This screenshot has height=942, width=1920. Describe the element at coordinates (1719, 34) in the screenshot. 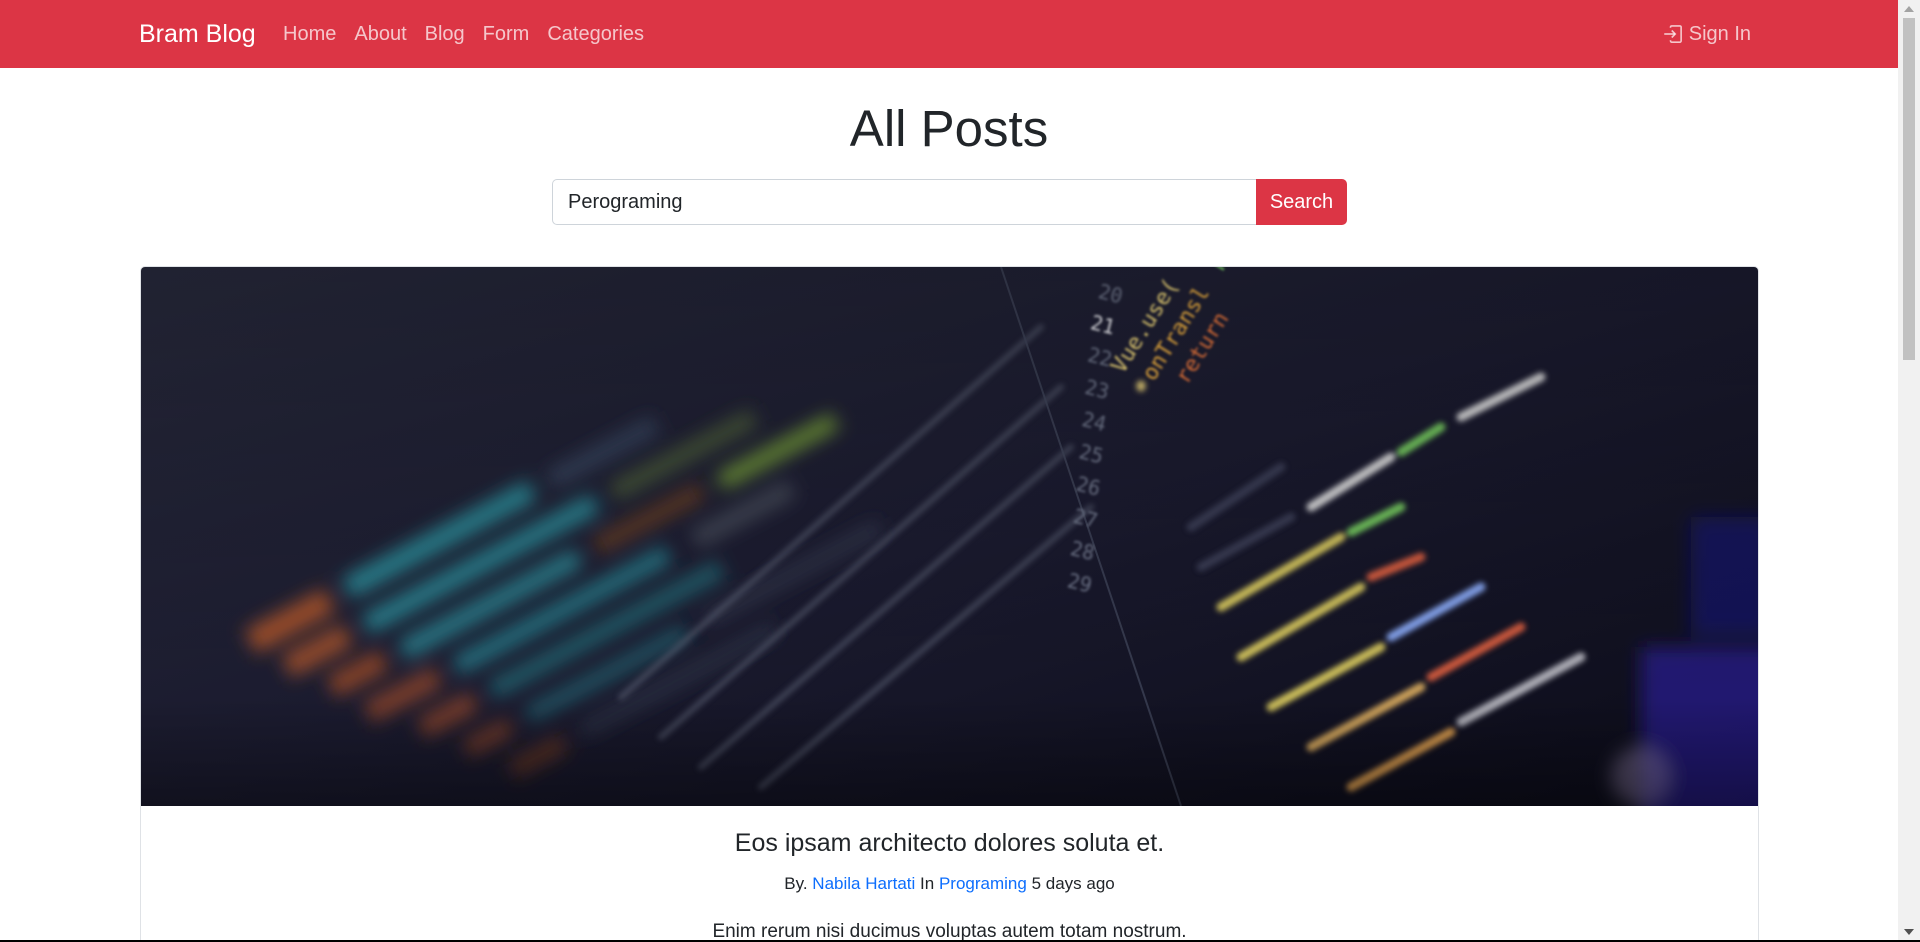

I see `sign-in-label: Sign In` at that location.